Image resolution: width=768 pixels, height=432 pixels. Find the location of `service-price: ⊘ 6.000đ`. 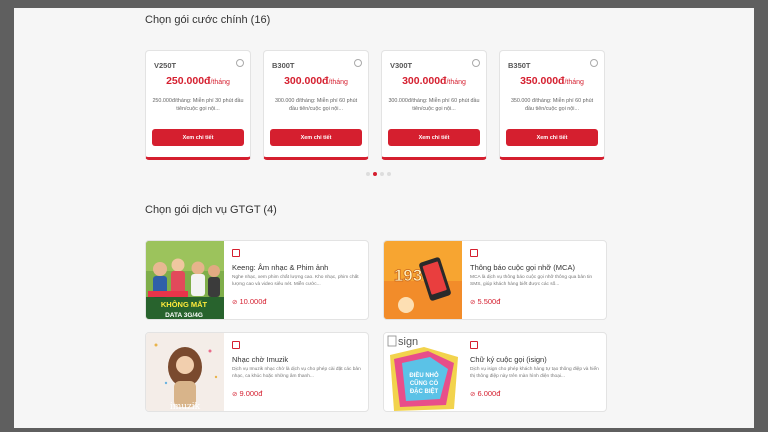

service-price: ⊘ 6.000đ is located at coordinates (485, 393).